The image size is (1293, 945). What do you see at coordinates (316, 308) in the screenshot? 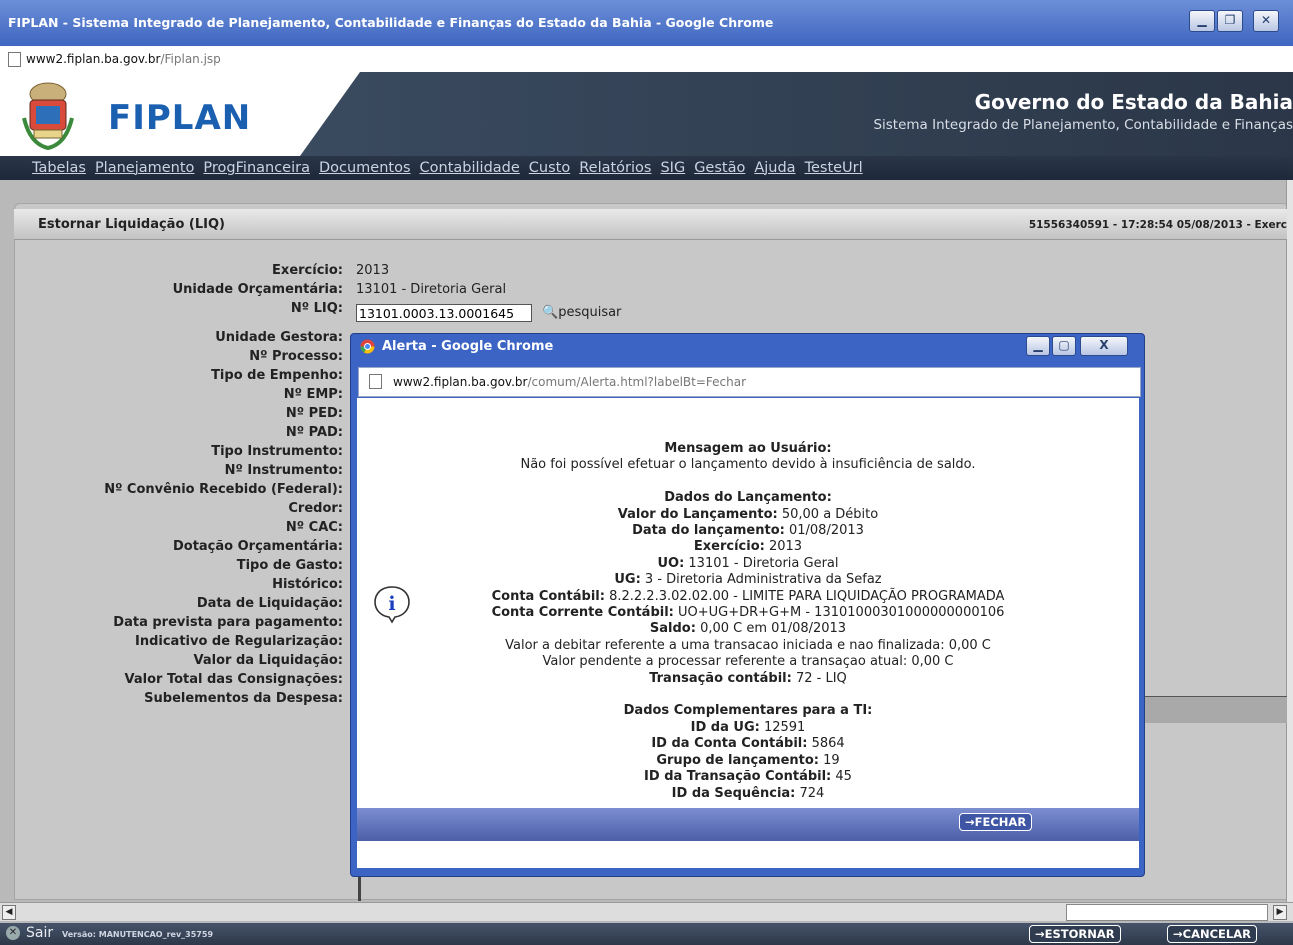
I see `liq-label: Nº LIQ:` at bounding box center [316, 308].